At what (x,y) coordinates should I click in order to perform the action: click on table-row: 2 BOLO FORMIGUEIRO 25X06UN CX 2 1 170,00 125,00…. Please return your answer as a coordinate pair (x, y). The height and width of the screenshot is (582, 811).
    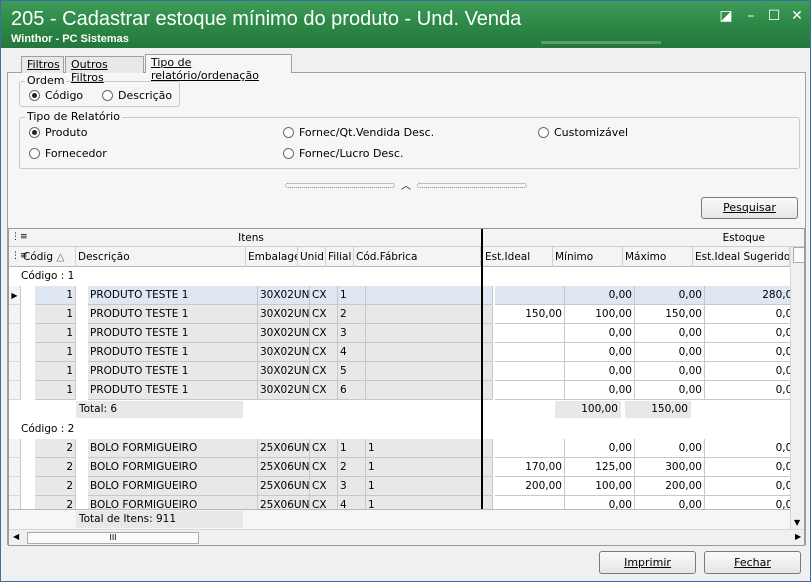
    Looking at the image, I should click on (406, 467).